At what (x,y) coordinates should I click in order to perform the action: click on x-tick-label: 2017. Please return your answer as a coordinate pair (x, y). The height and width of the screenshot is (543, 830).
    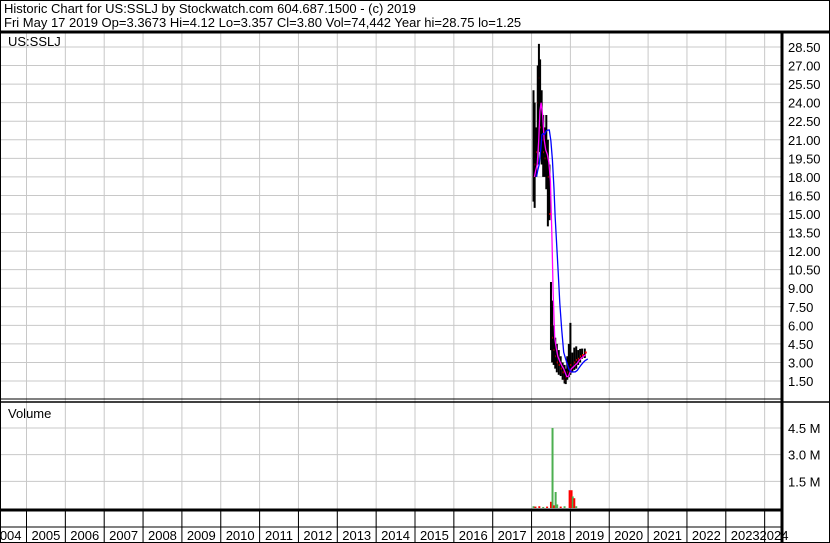
    Looking at the image, I should click on (512, 535).